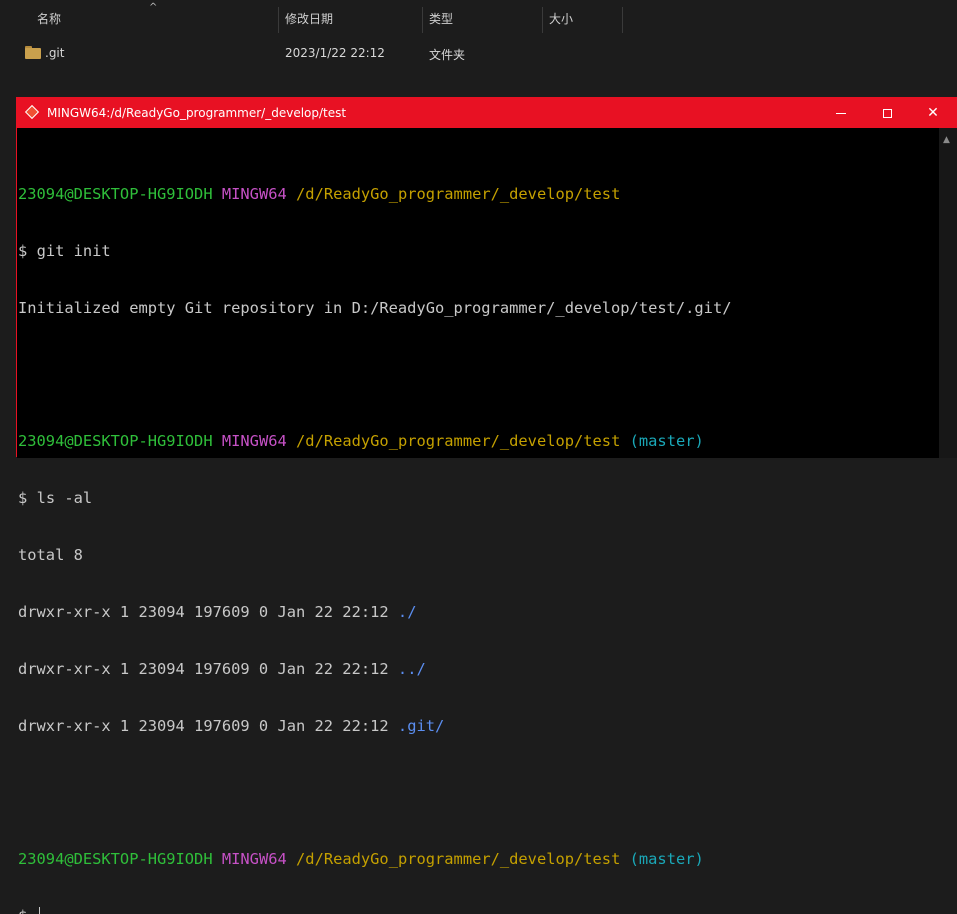 The width and height of the screenshot is (957, 914). What do you see at coordinates (478, 53) in the screenshot?
I see `file-row: .git 2023/1/22 22:12 文件夹` at bounding box center [478, 53].